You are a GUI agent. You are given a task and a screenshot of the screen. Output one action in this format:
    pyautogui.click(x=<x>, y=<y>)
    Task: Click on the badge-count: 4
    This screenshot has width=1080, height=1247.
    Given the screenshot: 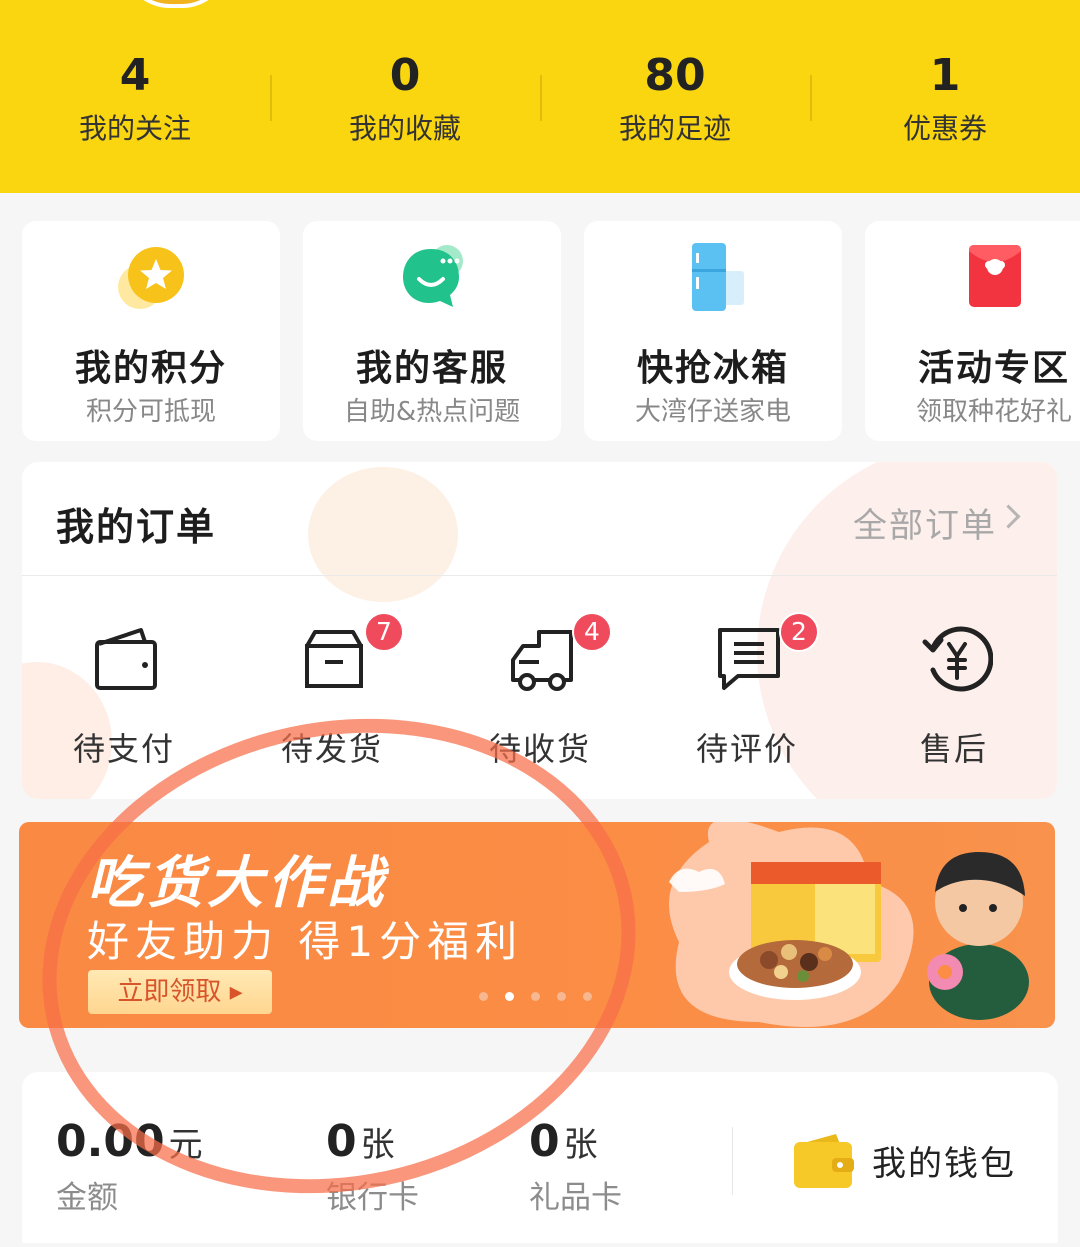 What is the action you would take?
    pyautogui.click(x=592, y=632)
    